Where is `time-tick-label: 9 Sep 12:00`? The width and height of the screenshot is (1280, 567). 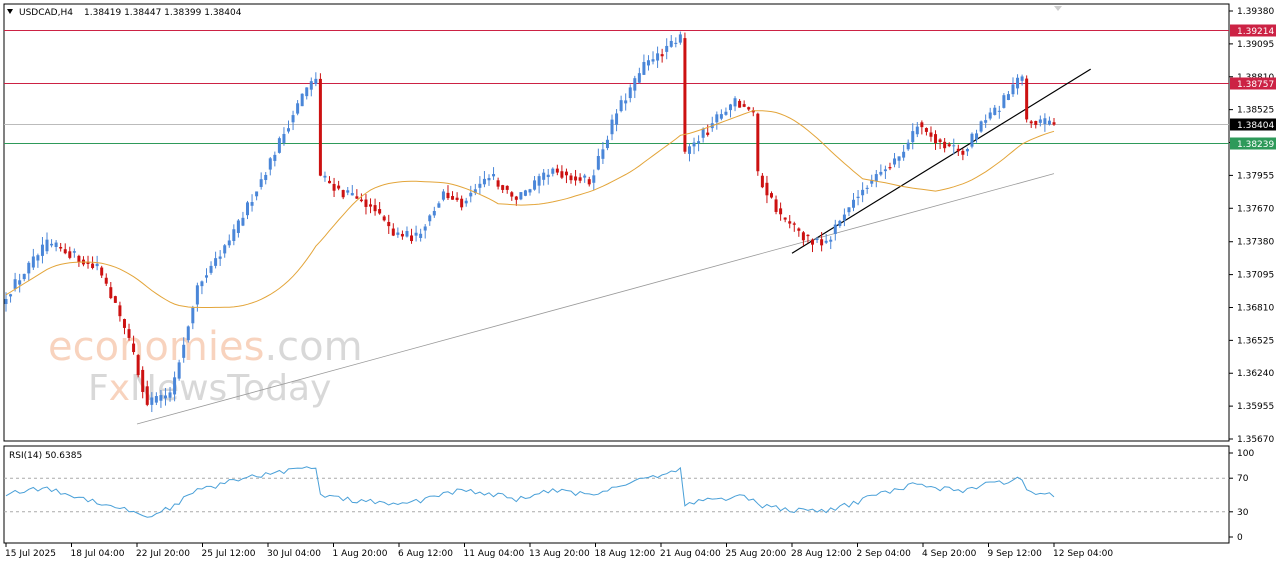
time-tick-label: 9 Sep 12:00 is located at coordinates (1015, 554).